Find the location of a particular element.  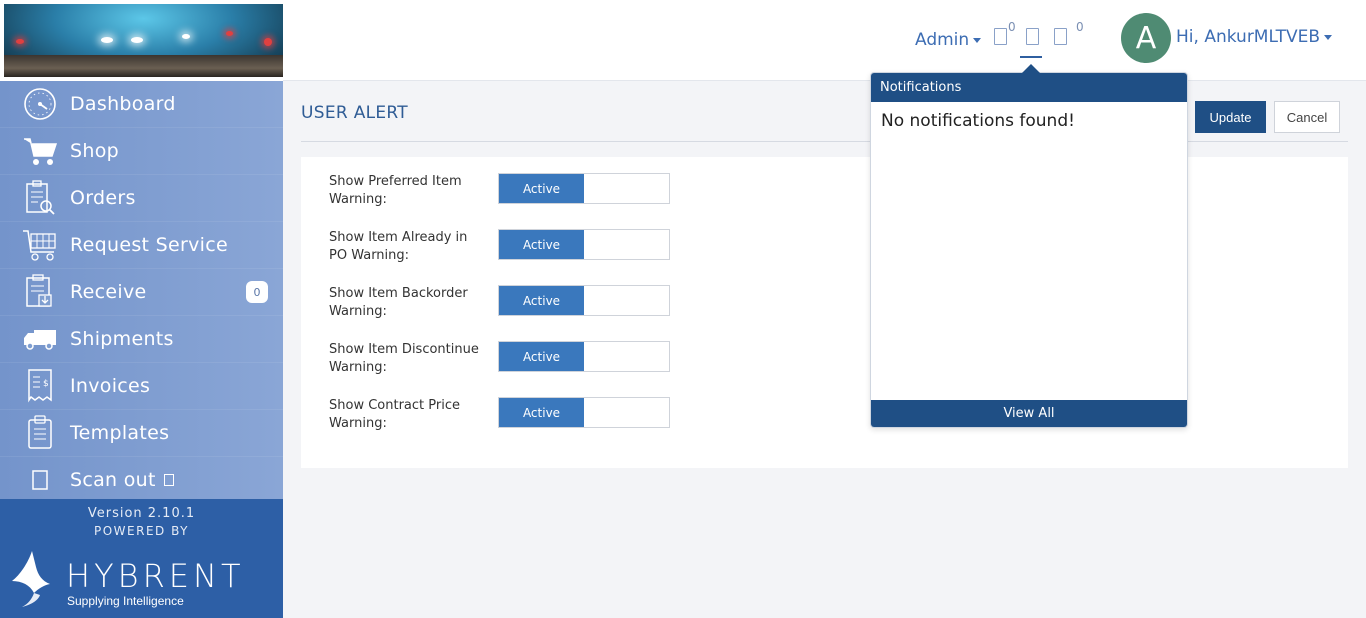

hybrent-logo: HYBRENT Supplying Intelligence is located at coordinates (140, 580).